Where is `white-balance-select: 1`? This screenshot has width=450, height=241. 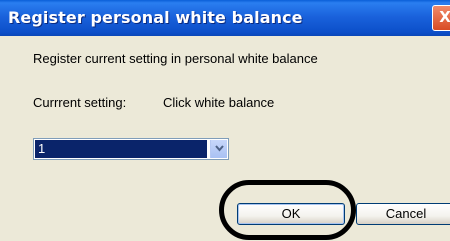
white-balance-select: 1 is located at coordinates (131, 149).